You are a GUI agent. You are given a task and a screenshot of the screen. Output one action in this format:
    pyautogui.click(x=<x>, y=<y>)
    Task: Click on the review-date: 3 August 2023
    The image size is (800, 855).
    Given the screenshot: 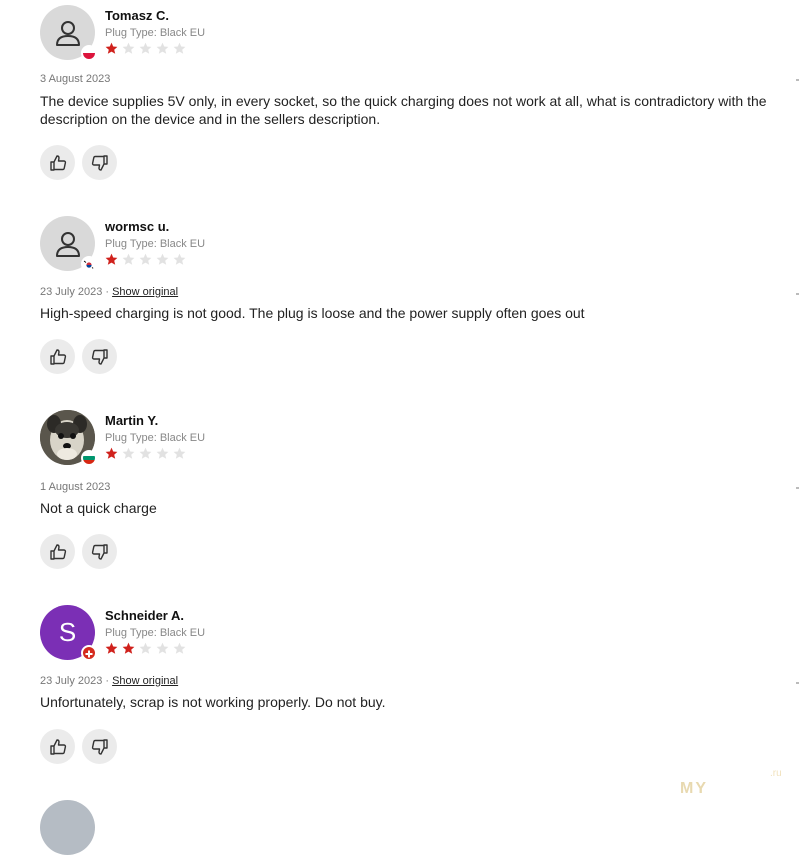 What is the action you would take?
    pyautogui.click(x=75, y=79)
    